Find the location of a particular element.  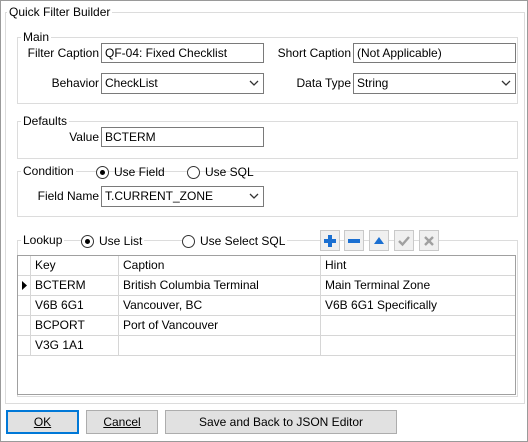

edit-row-button is located at coordinates (379, 240).